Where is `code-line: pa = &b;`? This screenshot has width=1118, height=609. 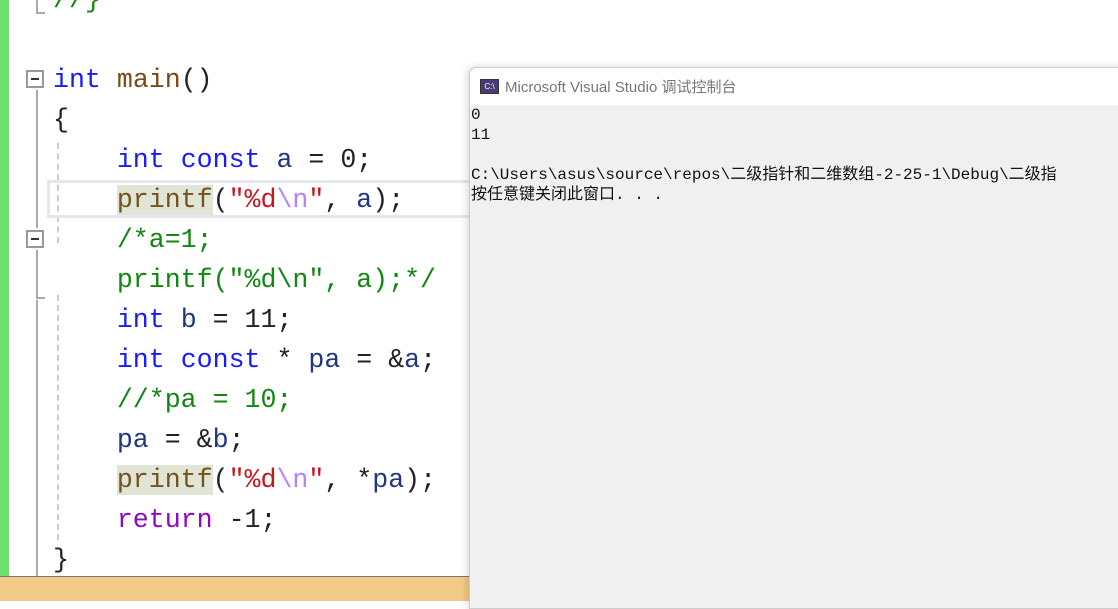
code-line: pa = &b; is located at coordinates (244, 440).